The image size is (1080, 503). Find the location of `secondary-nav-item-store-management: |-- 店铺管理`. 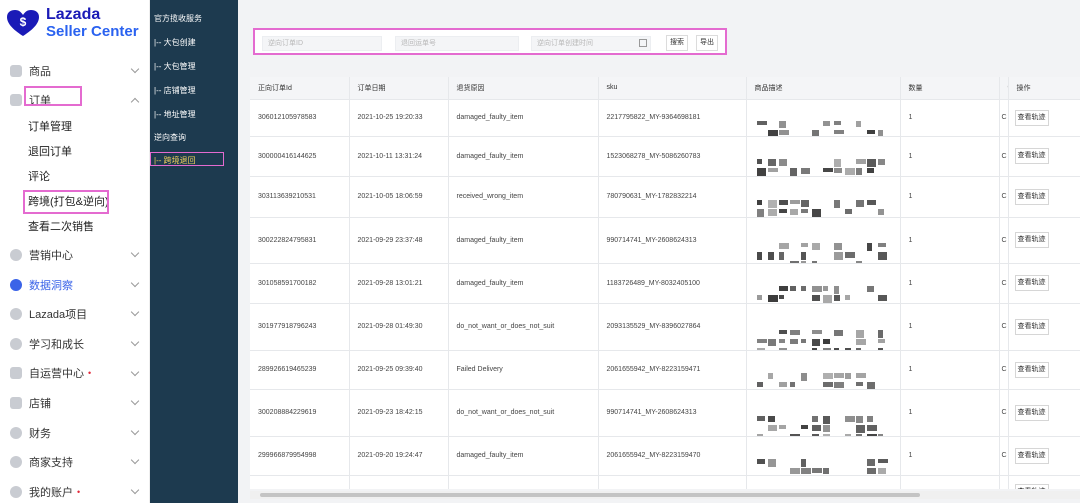

secondary-nav-item-store-management: |-- 店铺管理 is located at coordinates (175, 90).